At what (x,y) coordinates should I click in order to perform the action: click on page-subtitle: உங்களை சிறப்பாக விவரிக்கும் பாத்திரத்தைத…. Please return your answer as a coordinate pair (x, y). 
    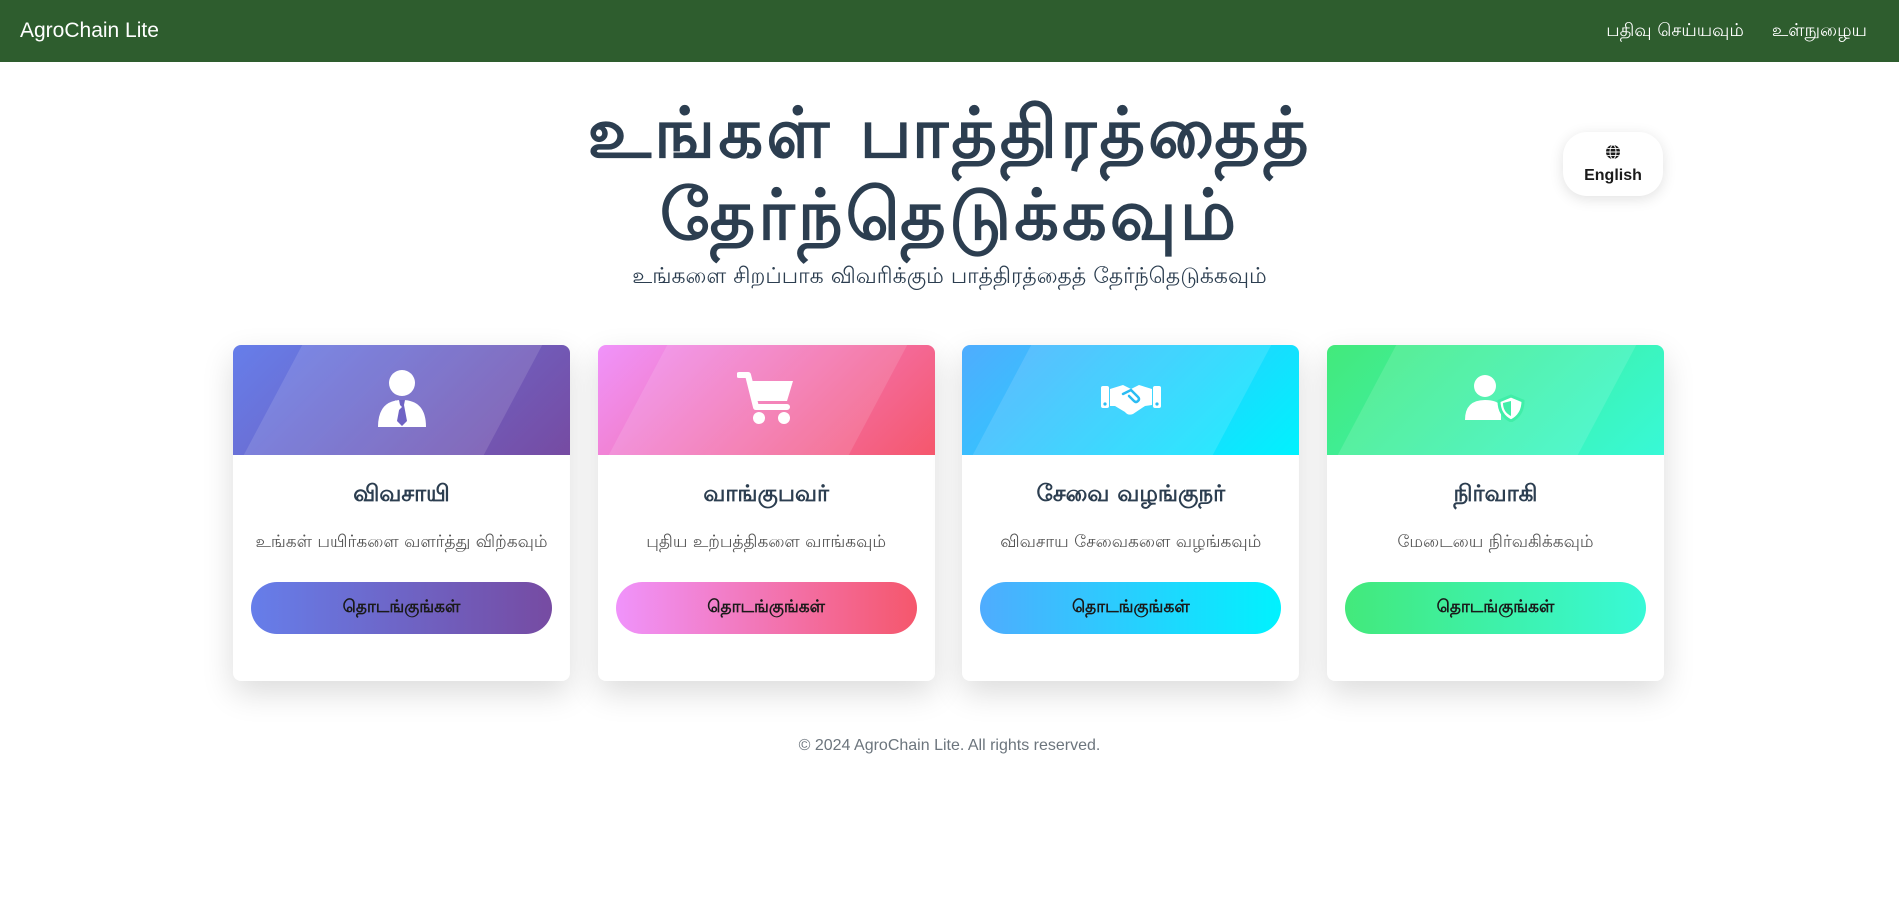
    Looking at the image, I should click on (949, 276).